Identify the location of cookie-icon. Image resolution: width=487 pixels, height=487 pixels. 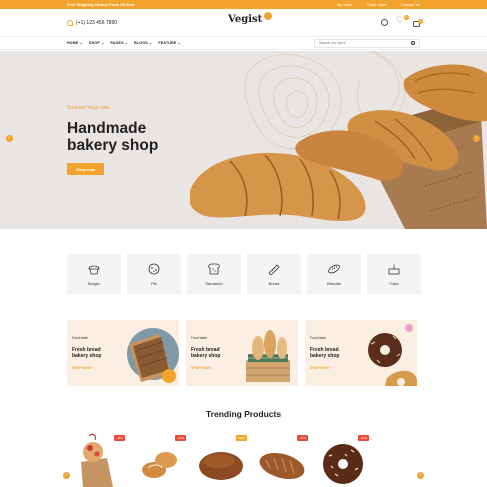
(154, 268).